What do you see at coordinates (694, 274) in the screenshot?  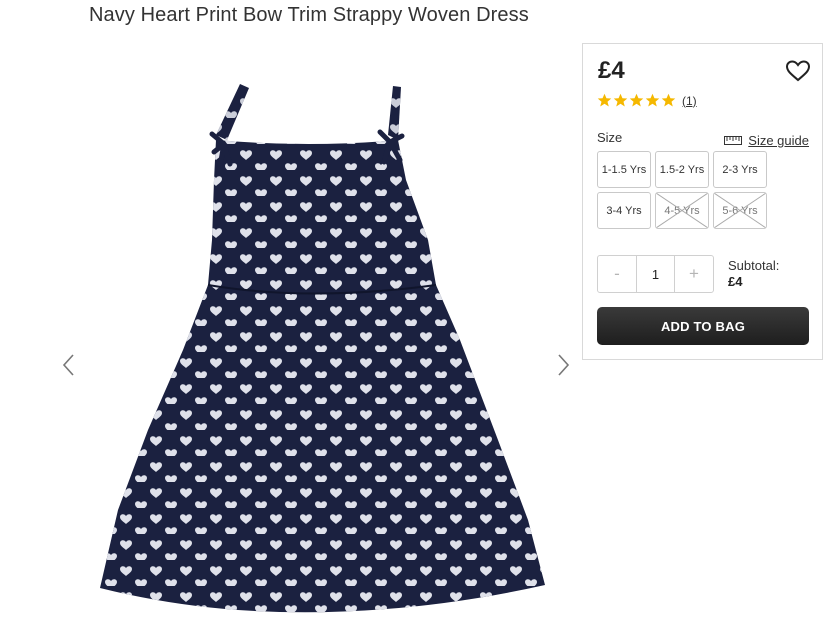 I see `increase-quantity-button: +` at bounding box center [694, 274].